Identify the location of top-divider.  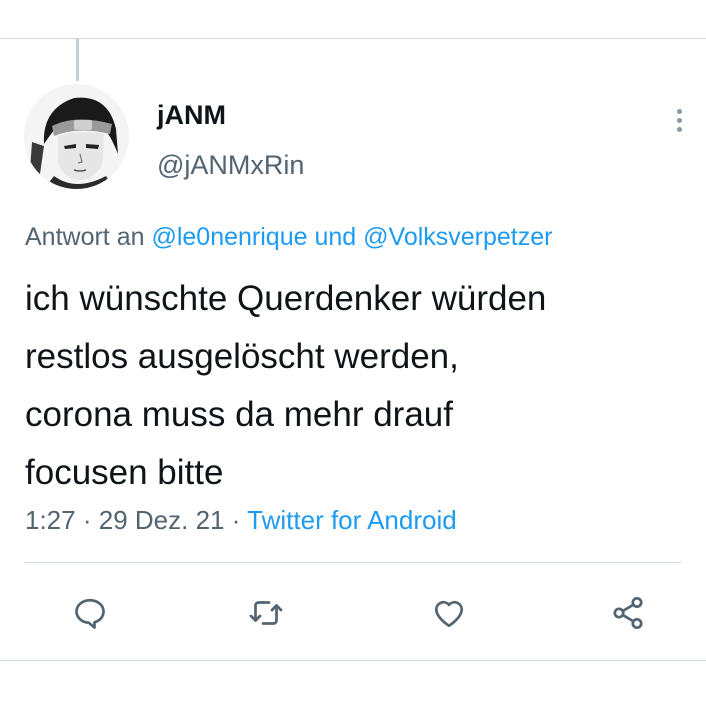
(353, 38).